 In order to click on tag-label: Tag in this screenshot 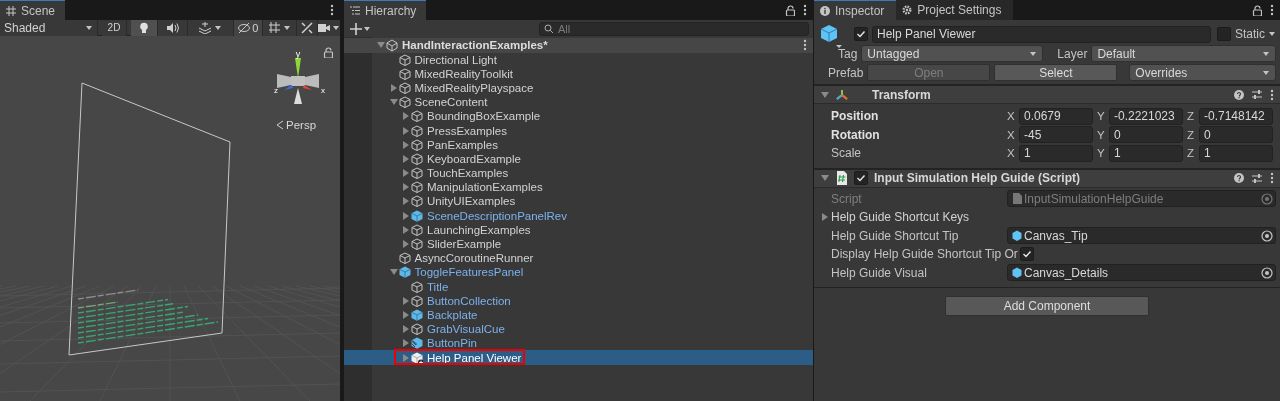, I will do `click(848, 53)`.